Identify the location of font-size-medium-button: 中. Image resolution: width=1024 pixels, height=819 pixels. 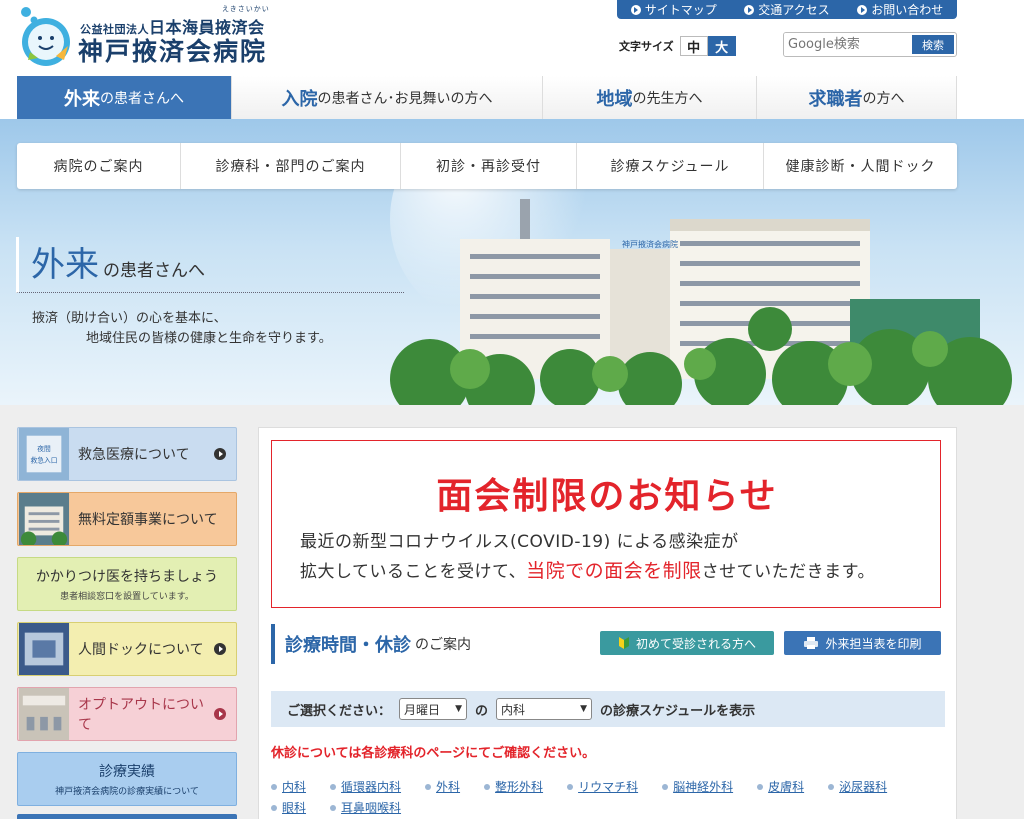
(693, 46).